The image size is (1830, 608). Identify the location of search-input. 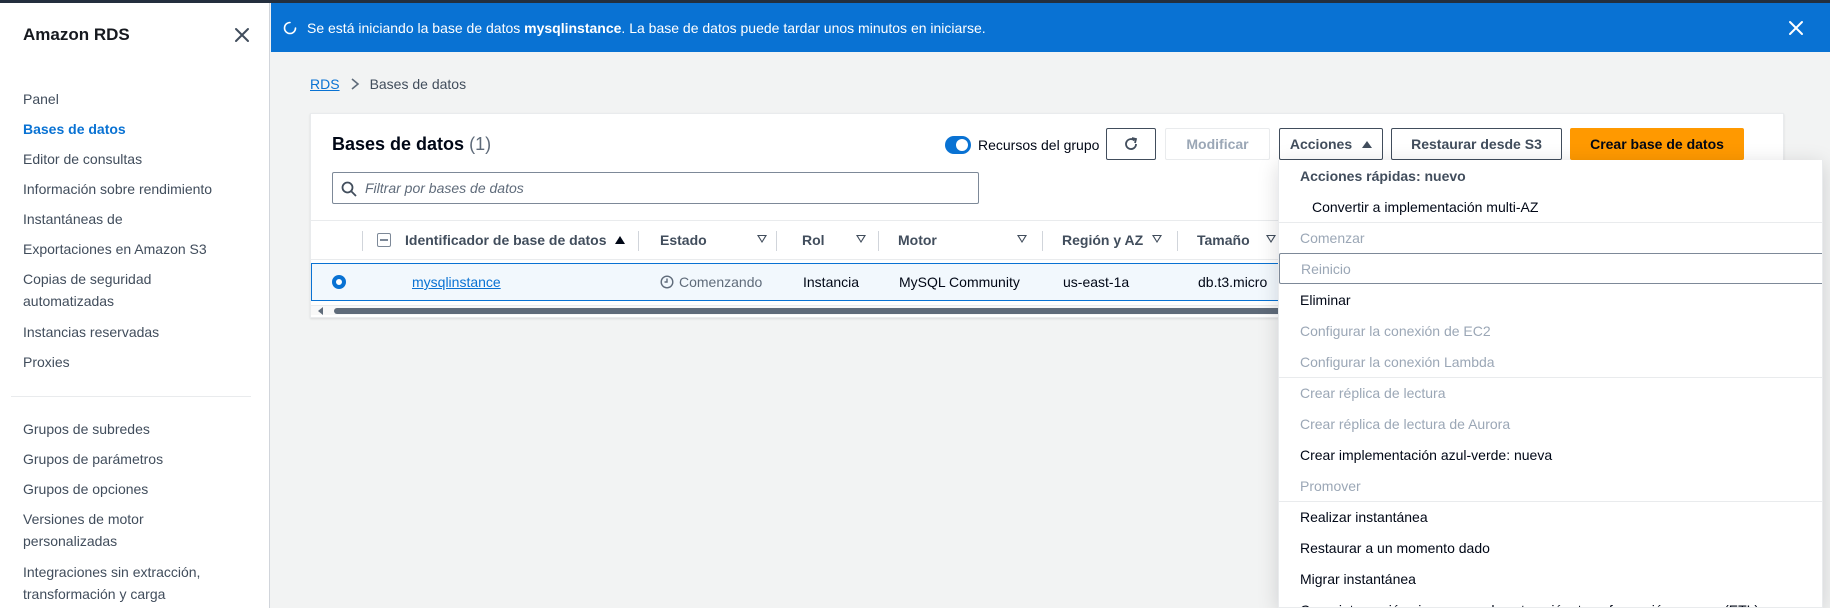
(665, 188).